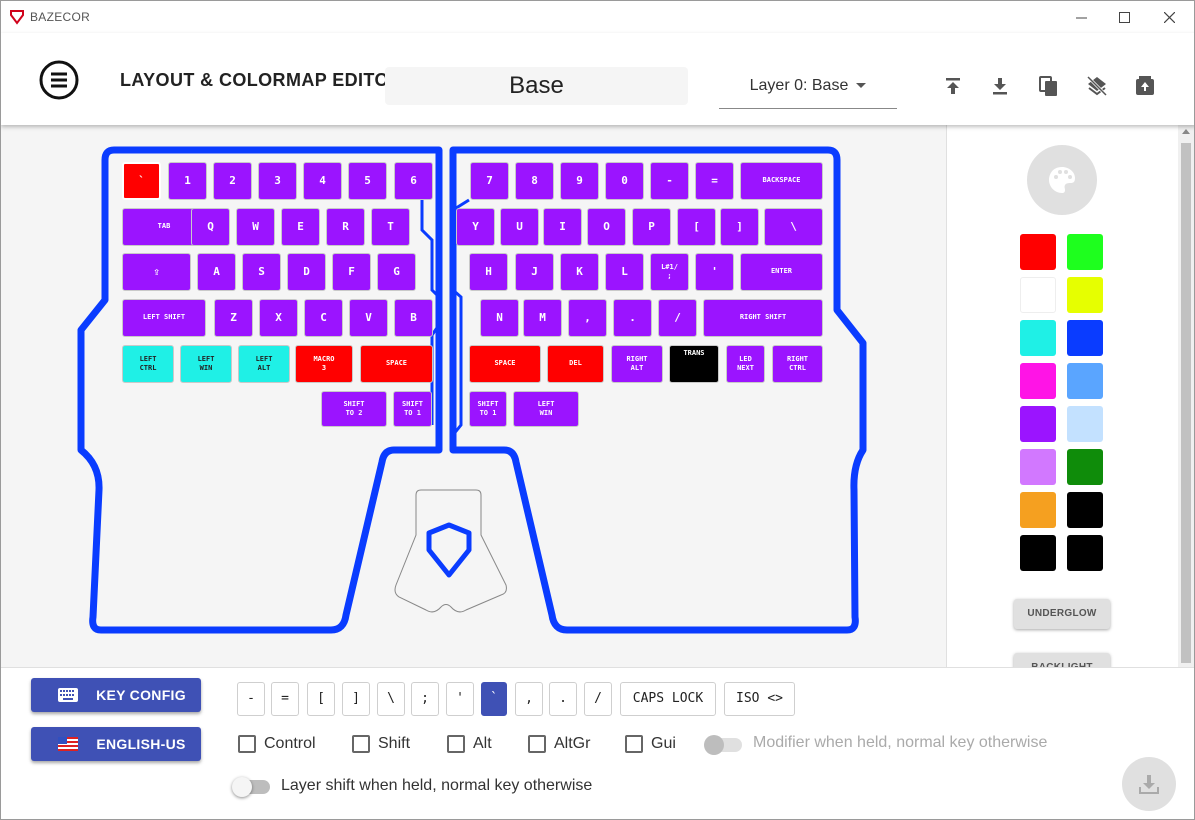 This screenshot has width=1195, height=820. I want to click on key-34: H, so click(488, 272).